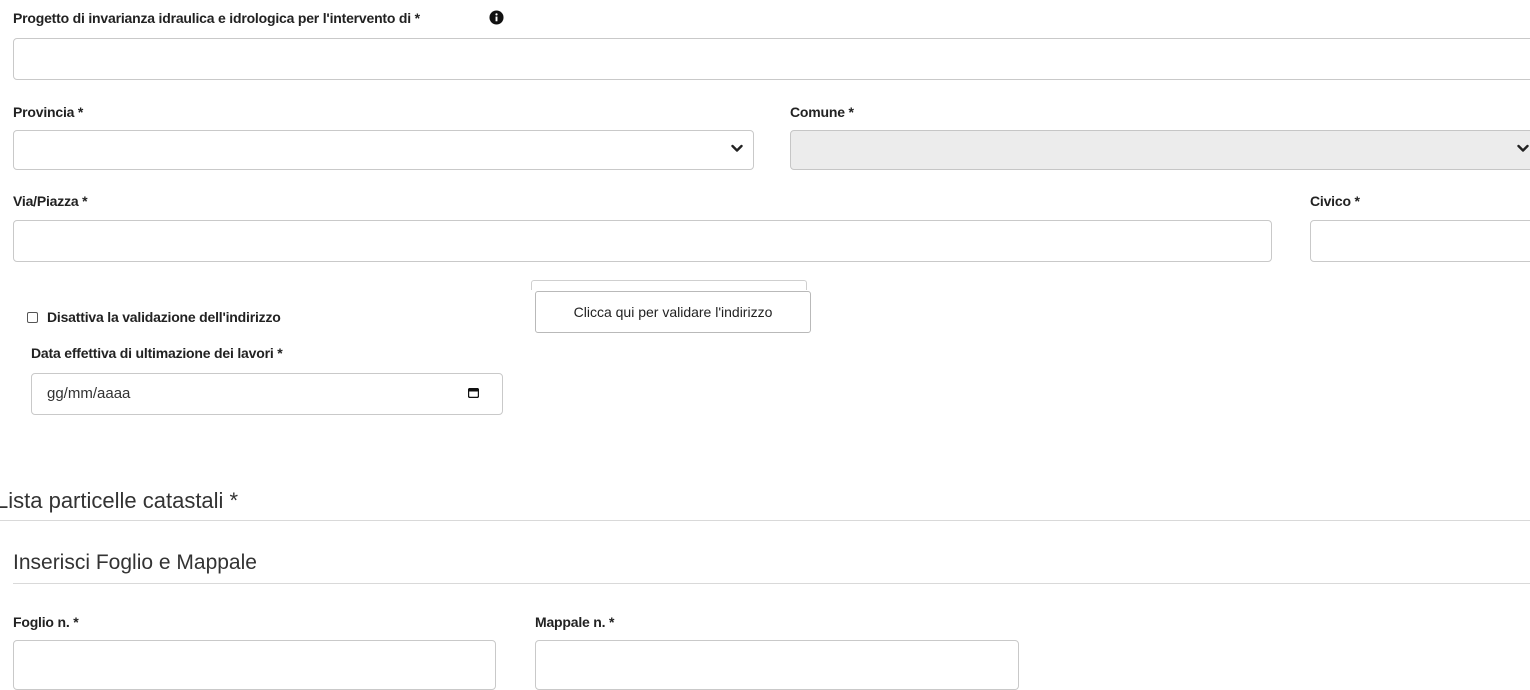 The image size is (1530, 690). Describe the element at coordinates (496, 17) in the screenshot. I see `info-icon` at that location.